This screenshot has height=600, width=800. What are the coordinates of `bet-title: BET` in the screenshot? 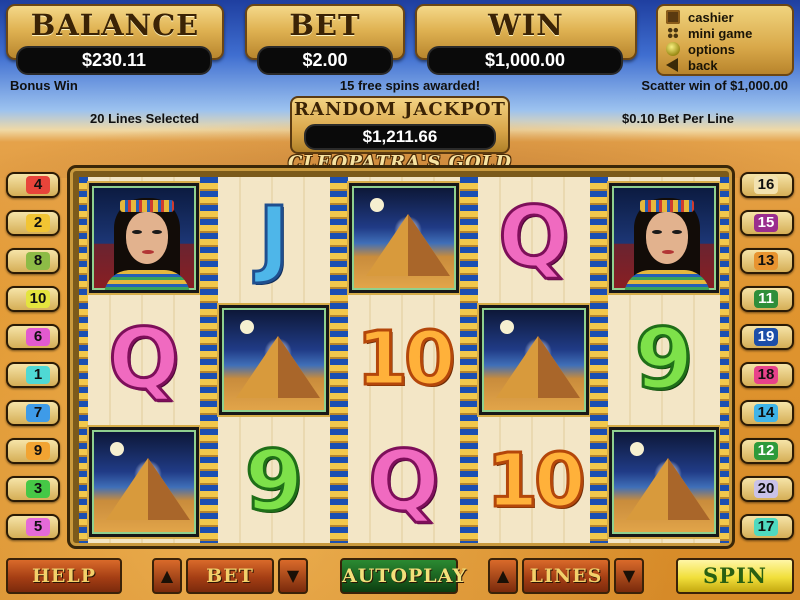 It's located at (325, 25).